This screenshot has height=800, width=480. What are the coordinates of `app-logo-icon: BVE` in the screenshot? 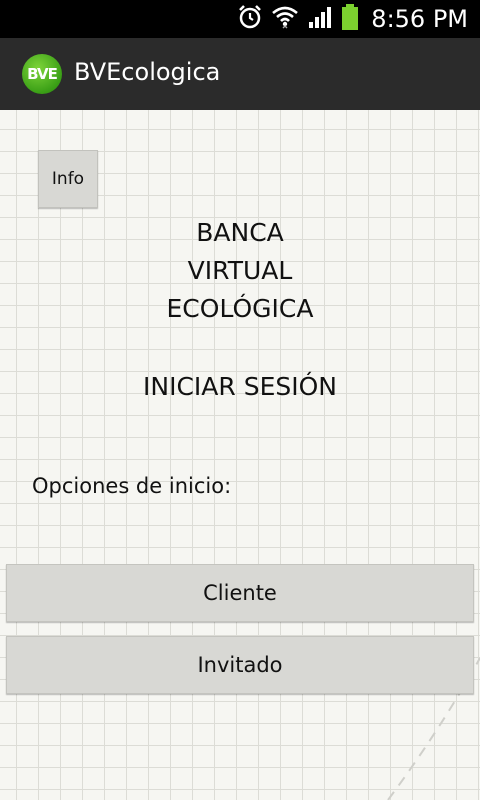 It's located at (42, 74).